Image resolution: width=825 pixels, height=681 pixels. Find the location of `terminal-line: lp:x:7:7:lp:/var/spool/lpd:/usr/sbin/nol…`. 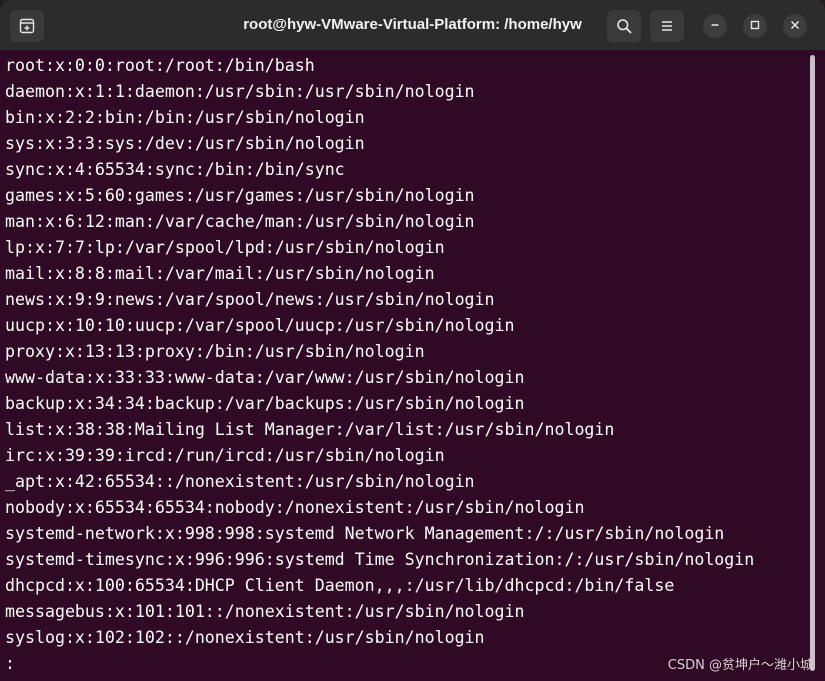

terminal-line: lp:x:7:7:lp:/var/spool/lpd:/usr/sbin/nol… is located at coordinates (225, 247).